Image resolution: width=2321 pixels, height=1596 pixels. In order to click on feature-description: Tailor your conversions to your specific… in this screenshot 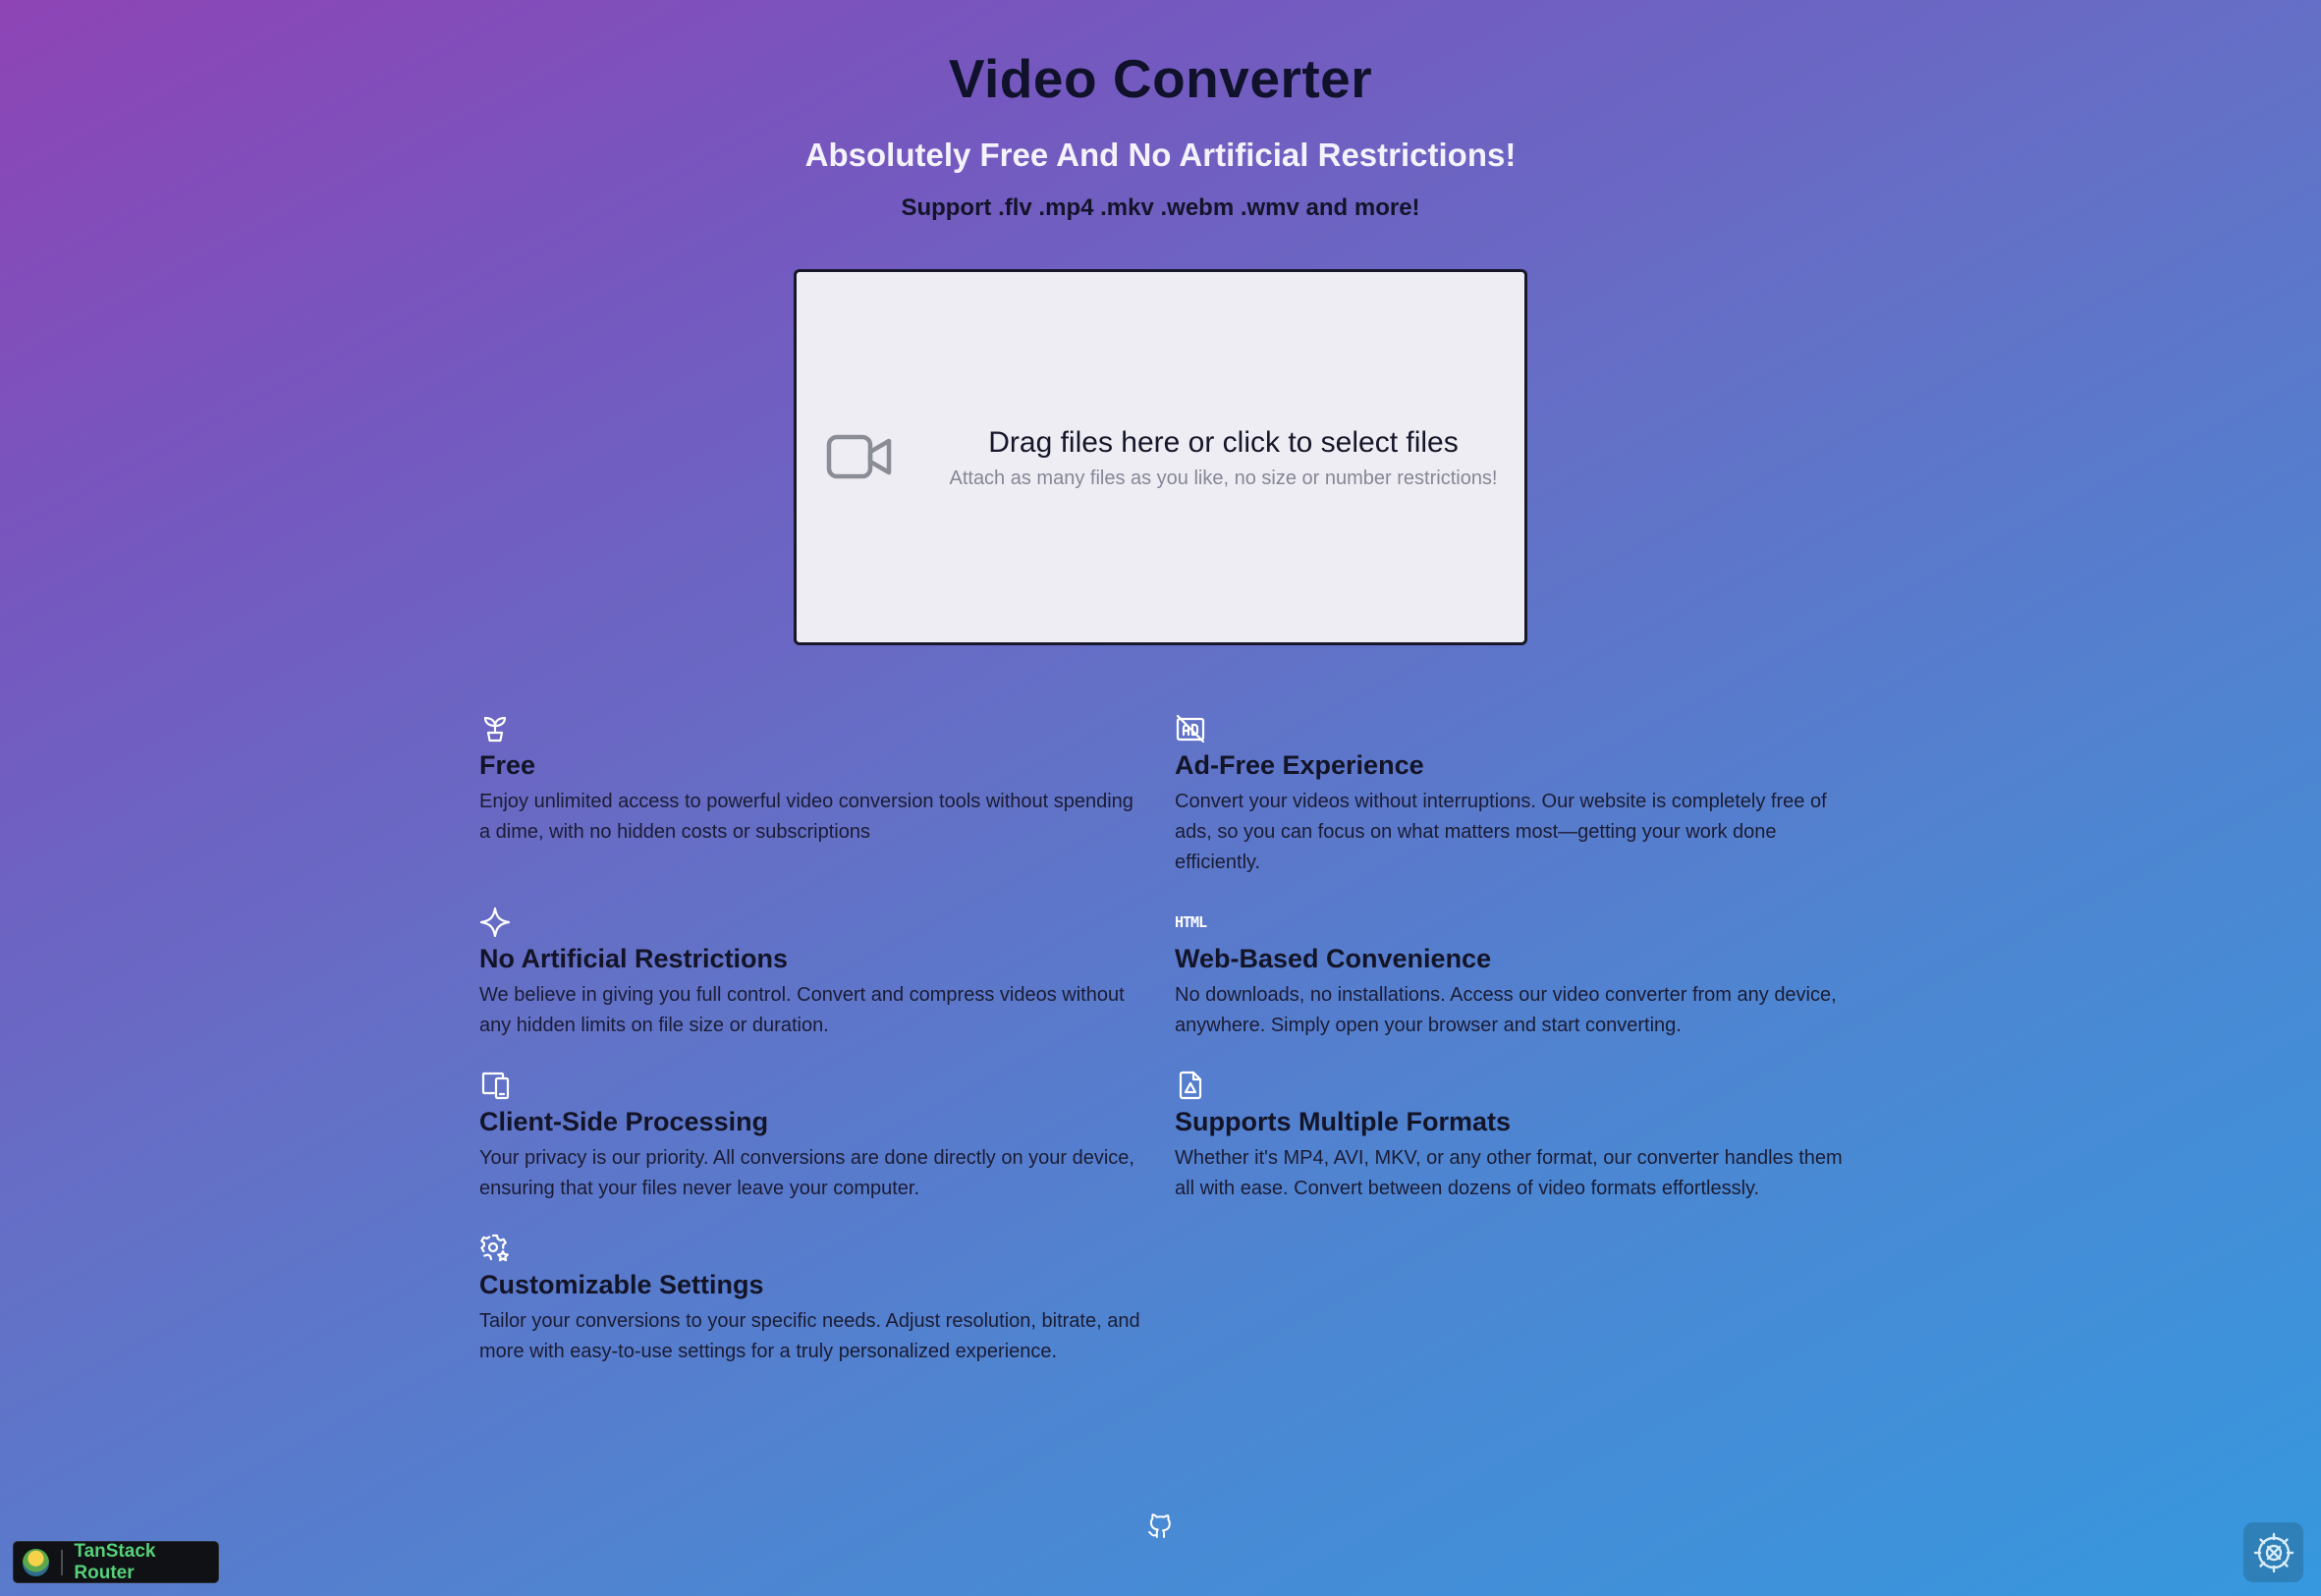, I will do `click(809, 1336)`.